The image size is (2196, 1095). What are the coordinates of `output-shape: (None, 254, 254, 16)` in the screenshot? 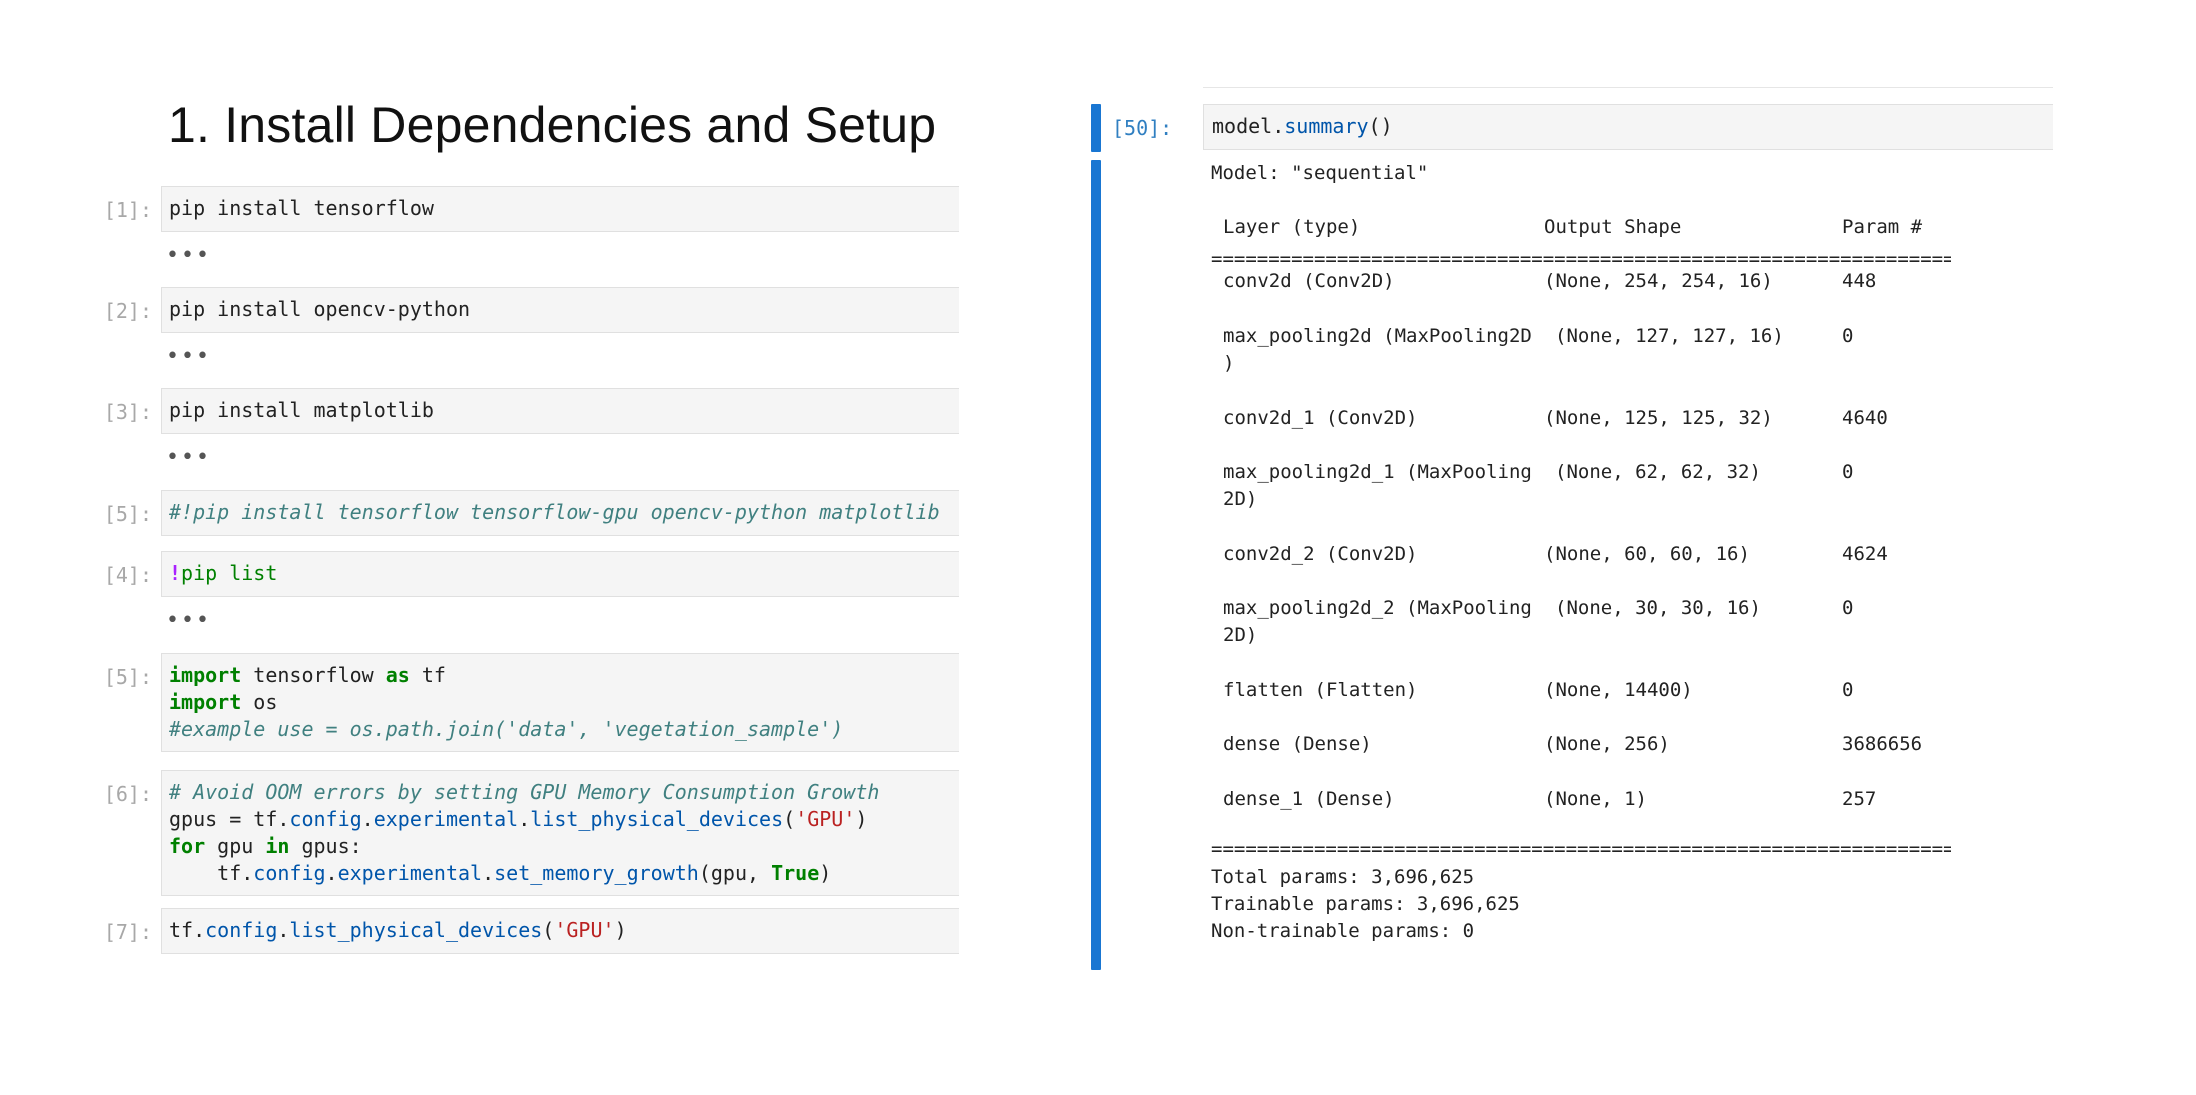 It's located at (1658, 281).